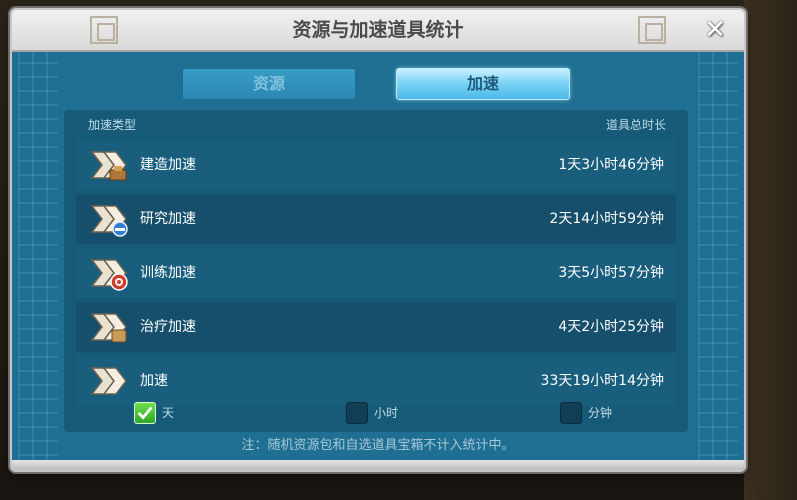 The height and width of the screenshot is (500, 797). What do you see at coordinates (378, 465) in the screenshot?
I see `bottom-frame` at bounding box center [378, 465].